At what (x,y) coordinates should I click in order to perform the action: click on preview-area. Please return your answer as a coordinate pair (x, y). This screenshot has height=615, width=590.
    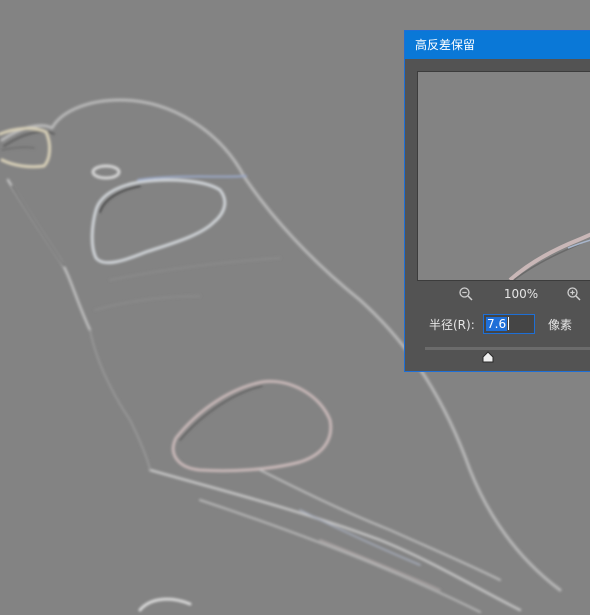
    Looking at the image, I should click on (503, 176).